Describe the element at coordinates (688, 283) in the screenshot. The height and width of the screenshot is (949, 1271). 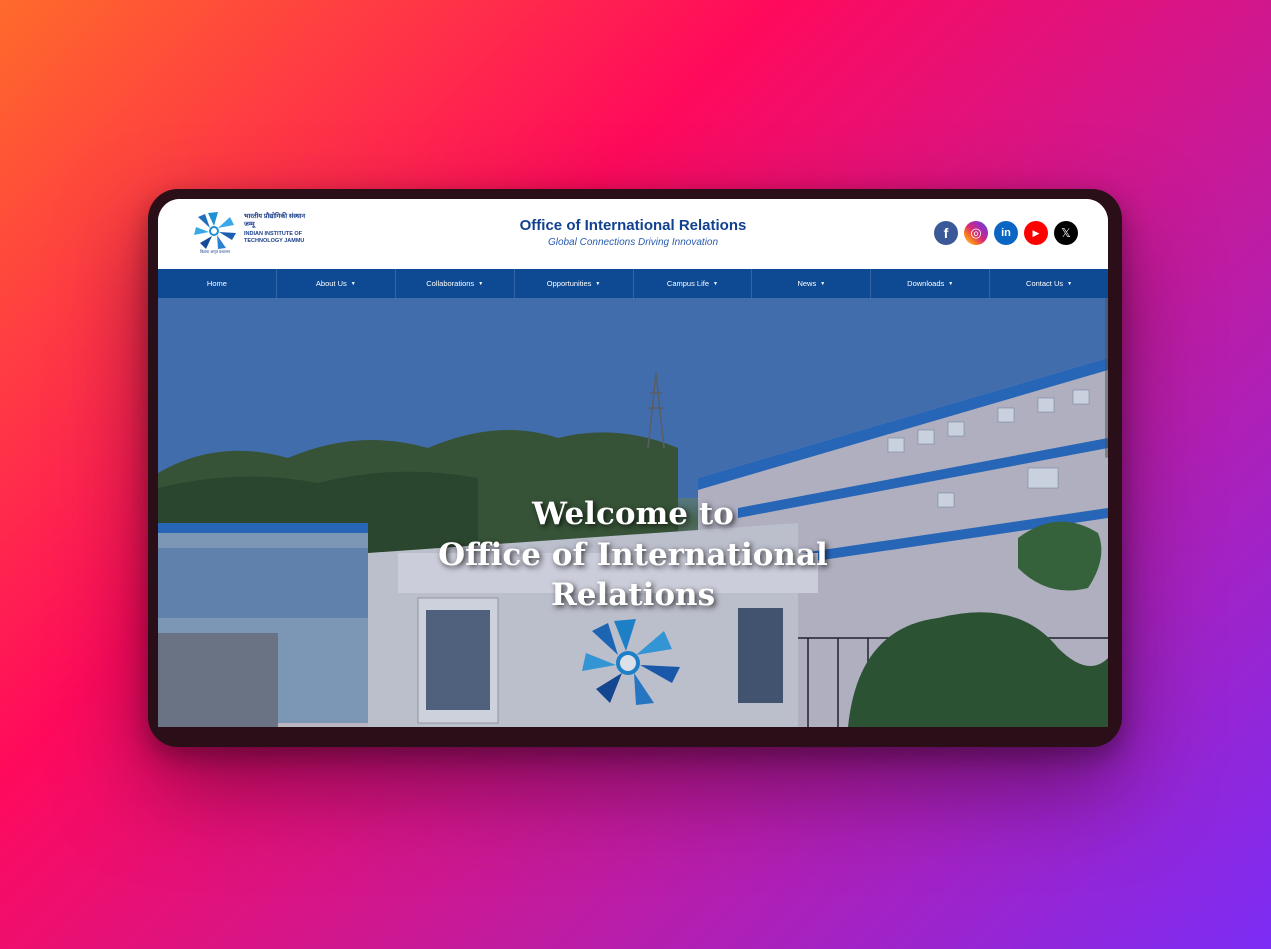
I see `nav-label: Campus Life` at that location.